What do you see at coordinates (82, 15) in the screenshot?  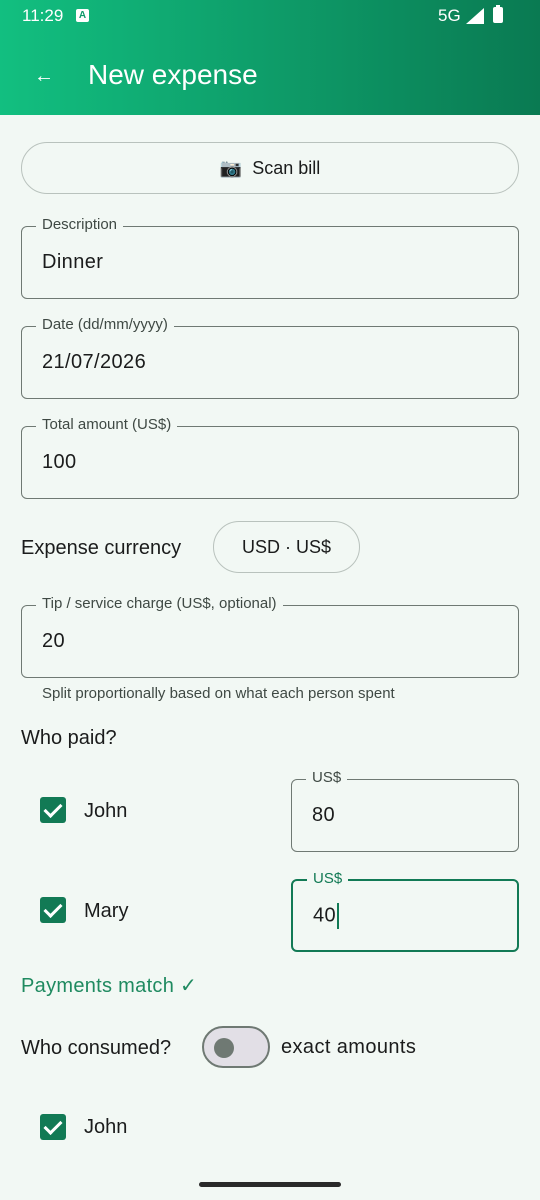 I see `notification-icon: A` at bounding box center [82, 15].